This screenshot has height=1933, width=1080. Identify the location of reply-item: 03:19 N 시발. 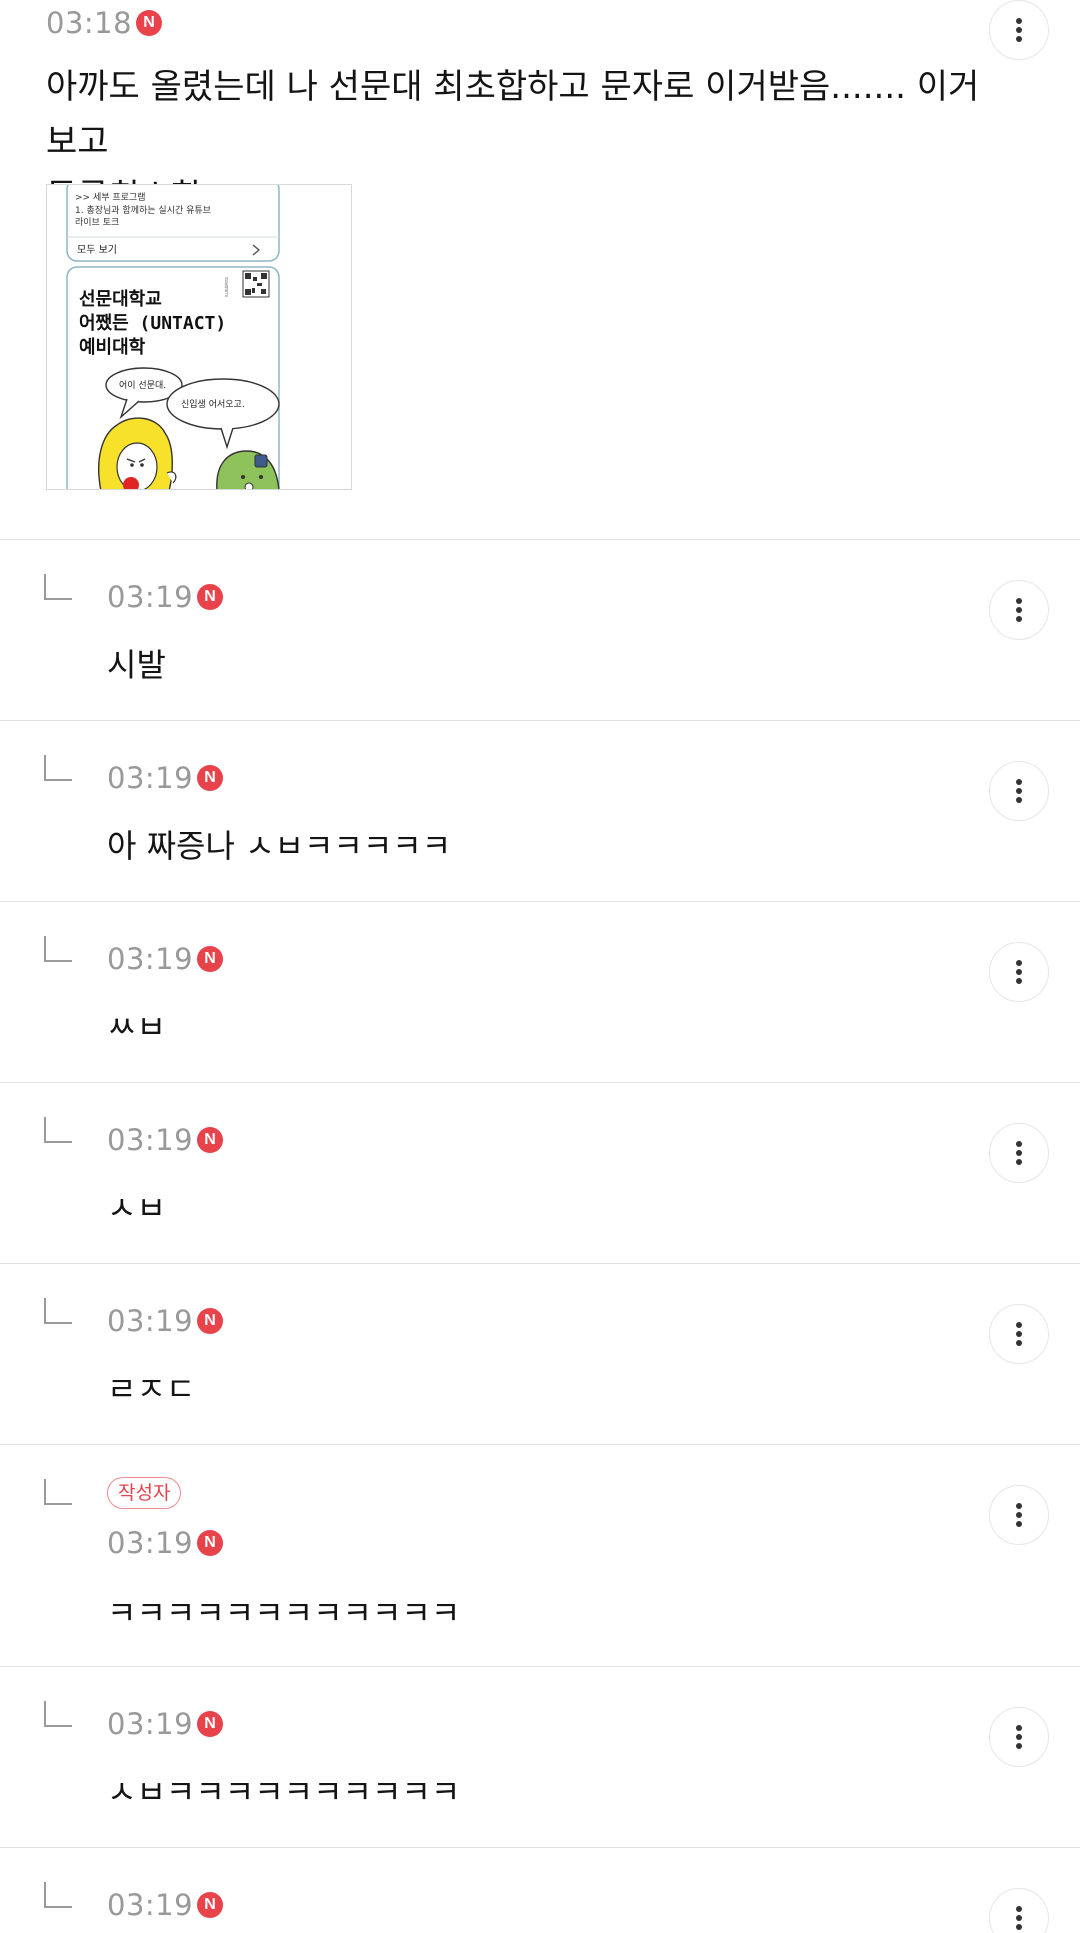
(540, 630).